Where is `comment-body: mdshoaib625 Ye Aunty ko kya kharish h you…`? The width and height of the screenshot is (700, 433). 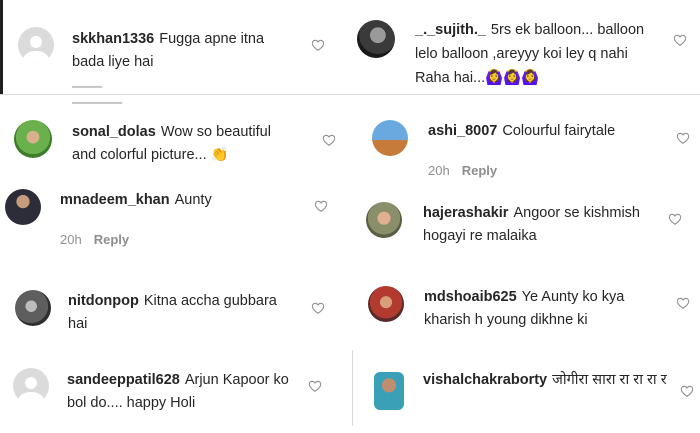 comment-body: mdshoaib625 Ye Aunty ko kya kharish h you… is located at coordinates (544, 309).